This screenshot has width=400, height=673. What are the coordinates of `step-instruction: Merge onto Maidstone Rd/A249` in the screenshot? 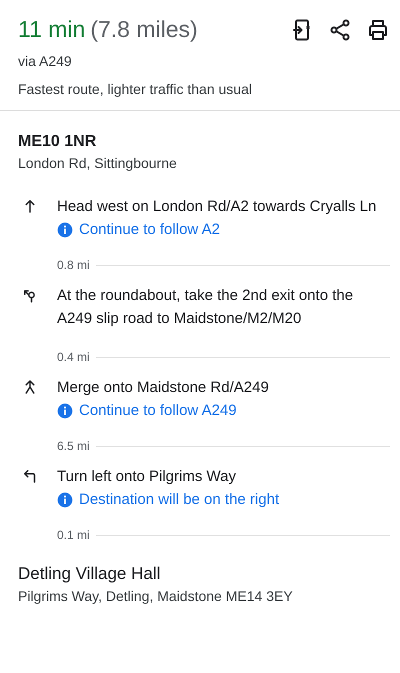 It's located at (163, 388).